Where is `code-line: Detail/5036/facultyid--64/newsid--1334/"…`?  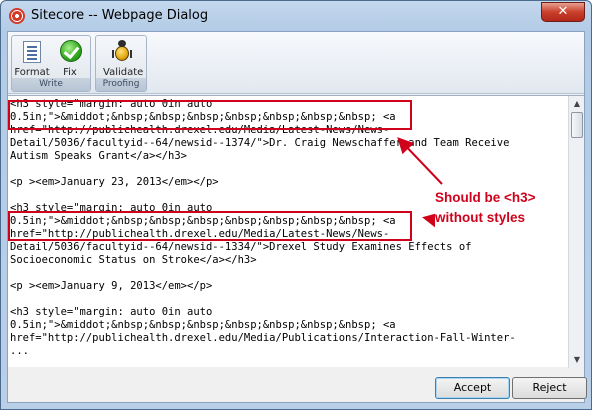 code-line: Detail/5036/facultyid--64/newsid--1334/"… is located at coordinates (241, 247).